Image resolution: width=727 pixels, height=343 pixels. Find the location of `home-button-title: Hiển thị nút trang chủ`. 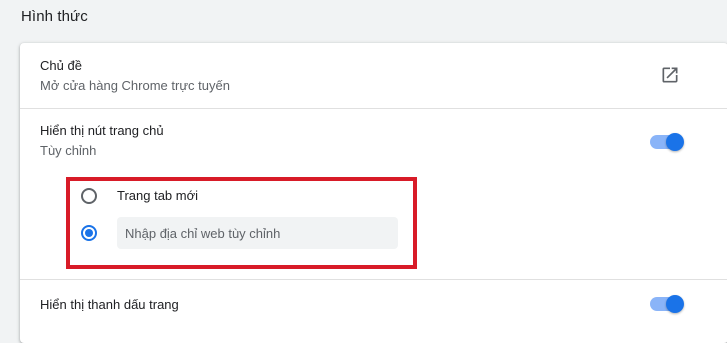

home-button-title: Hiển thị nút trang chủ is located at coordinates (102, 130).